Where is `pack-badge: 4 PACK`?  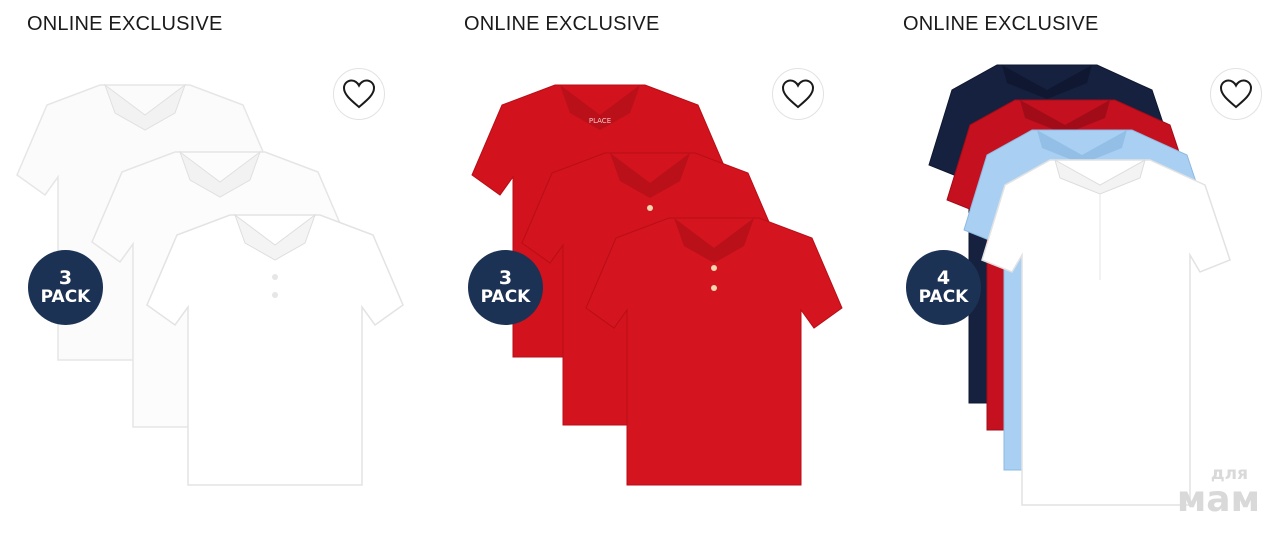 pack-badge: 4 PACK is located at coordinates (943, 287).